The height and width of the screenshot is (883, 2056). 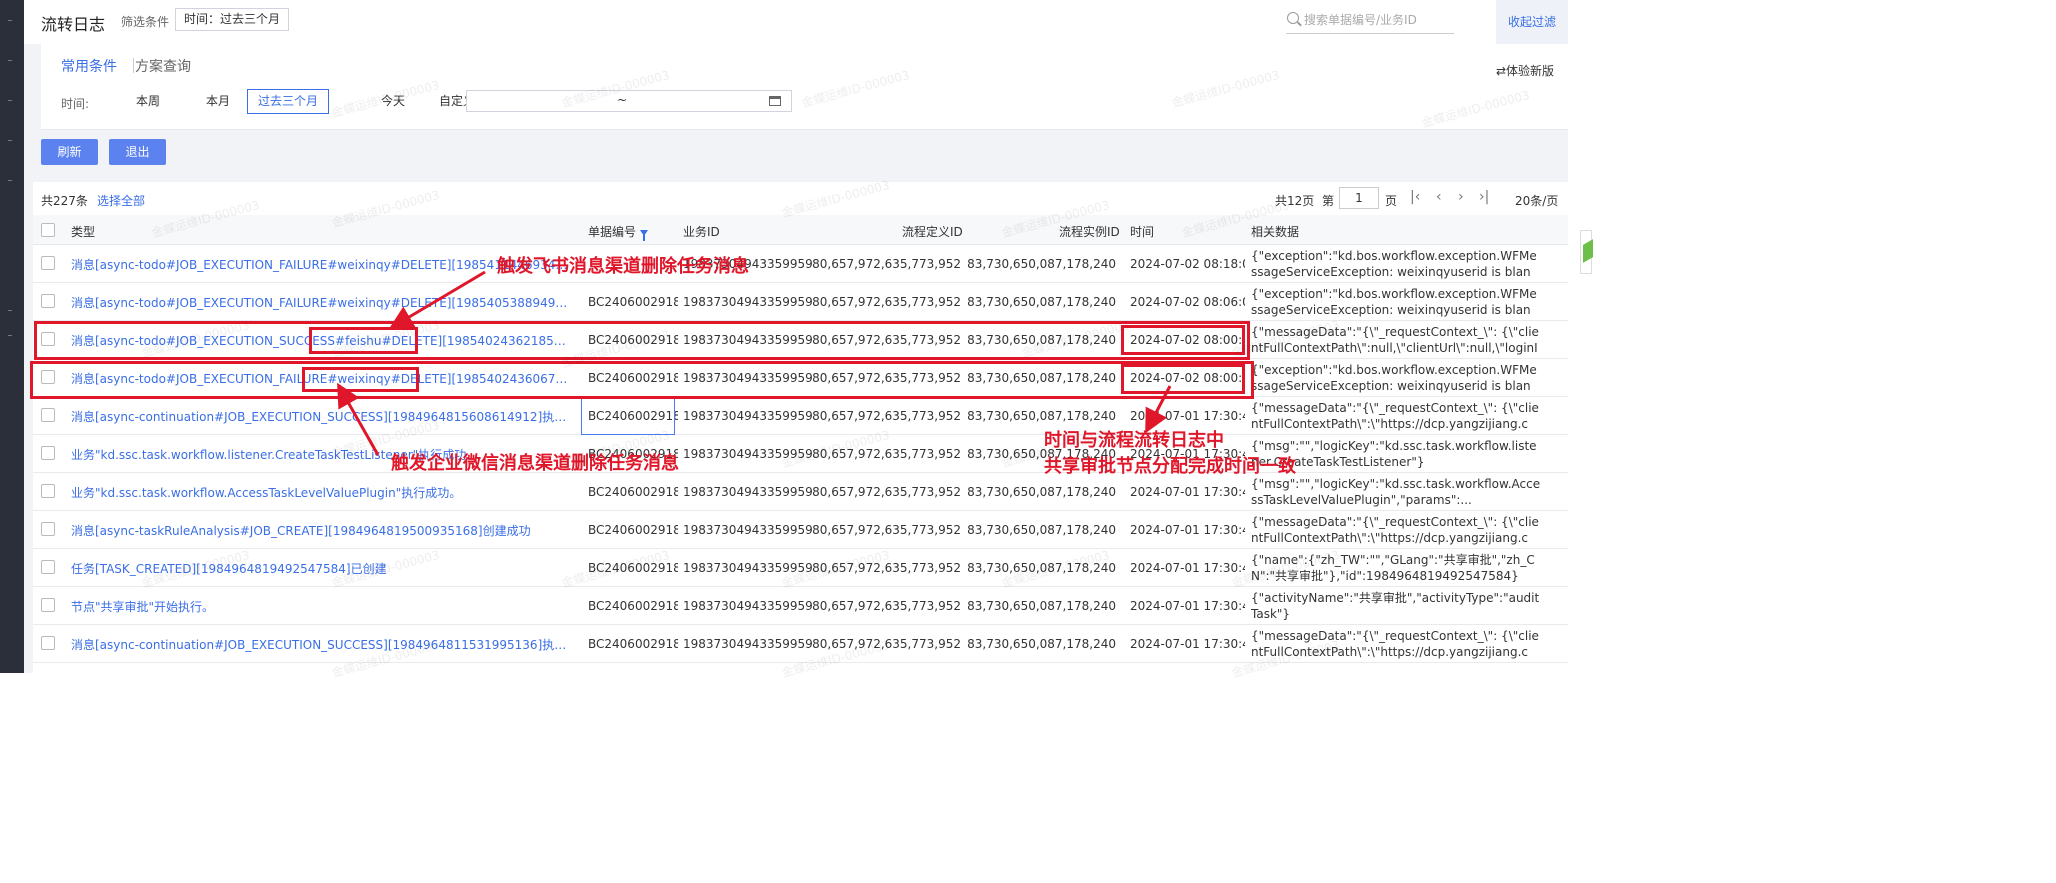 What do you see at coordinates (137, 152) in the screenshot?
I see `exit-button: 退出` at bounding box center [137, 152].